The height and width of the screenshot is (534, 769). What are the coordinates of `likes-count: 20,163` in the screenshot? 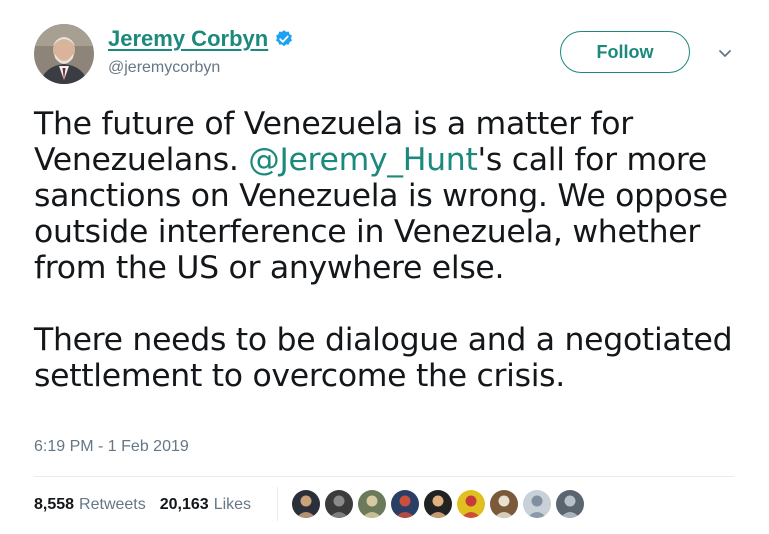 It's located at (184, 504).